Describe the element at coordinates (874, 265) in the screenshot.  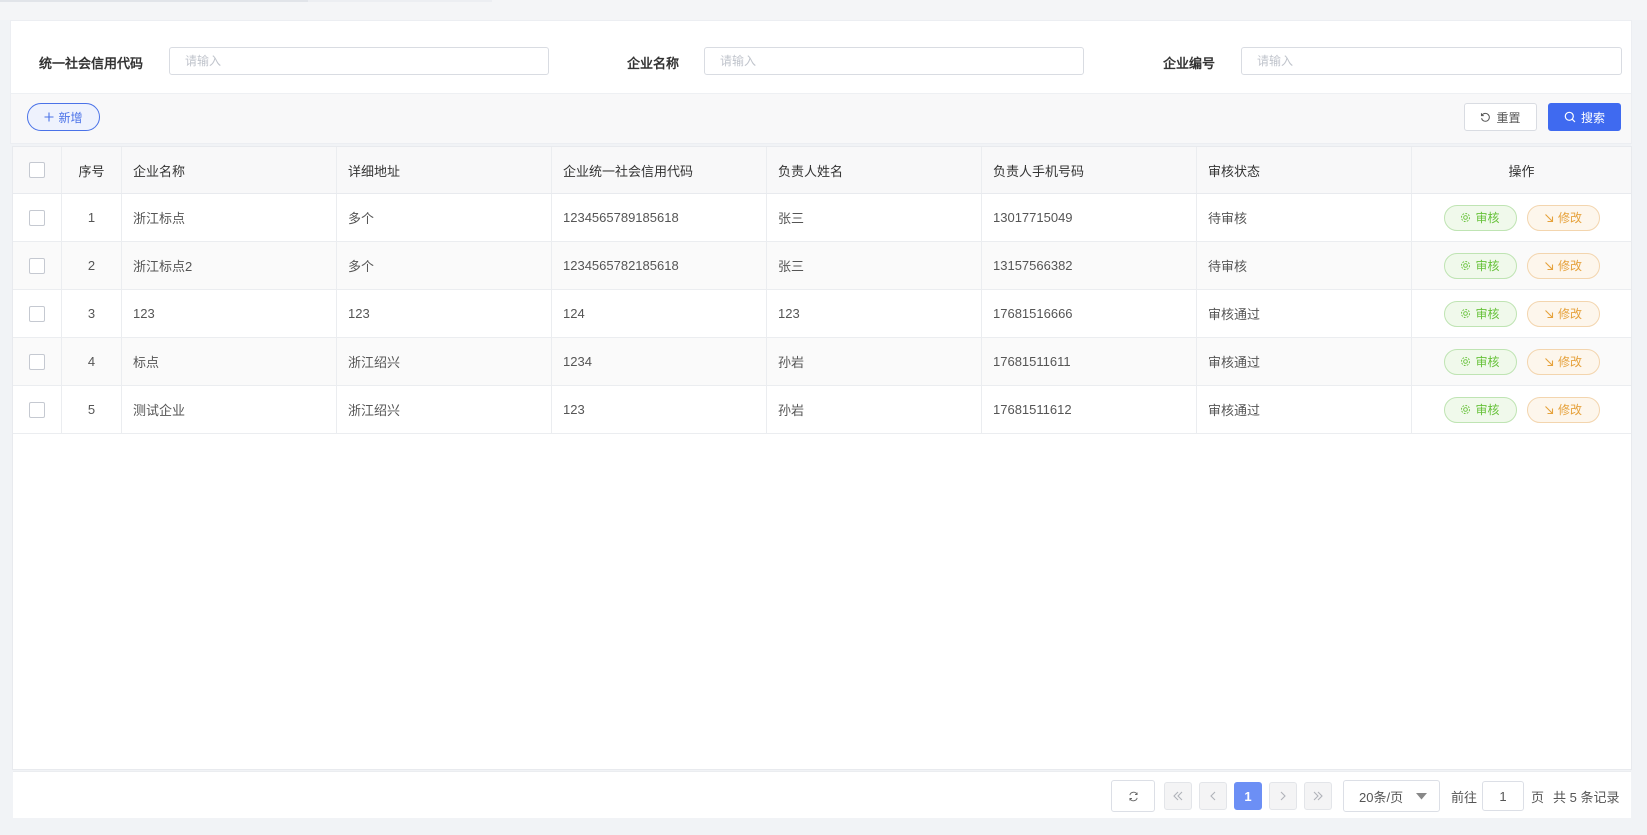
I see `manager-cell: 张三` at that location.